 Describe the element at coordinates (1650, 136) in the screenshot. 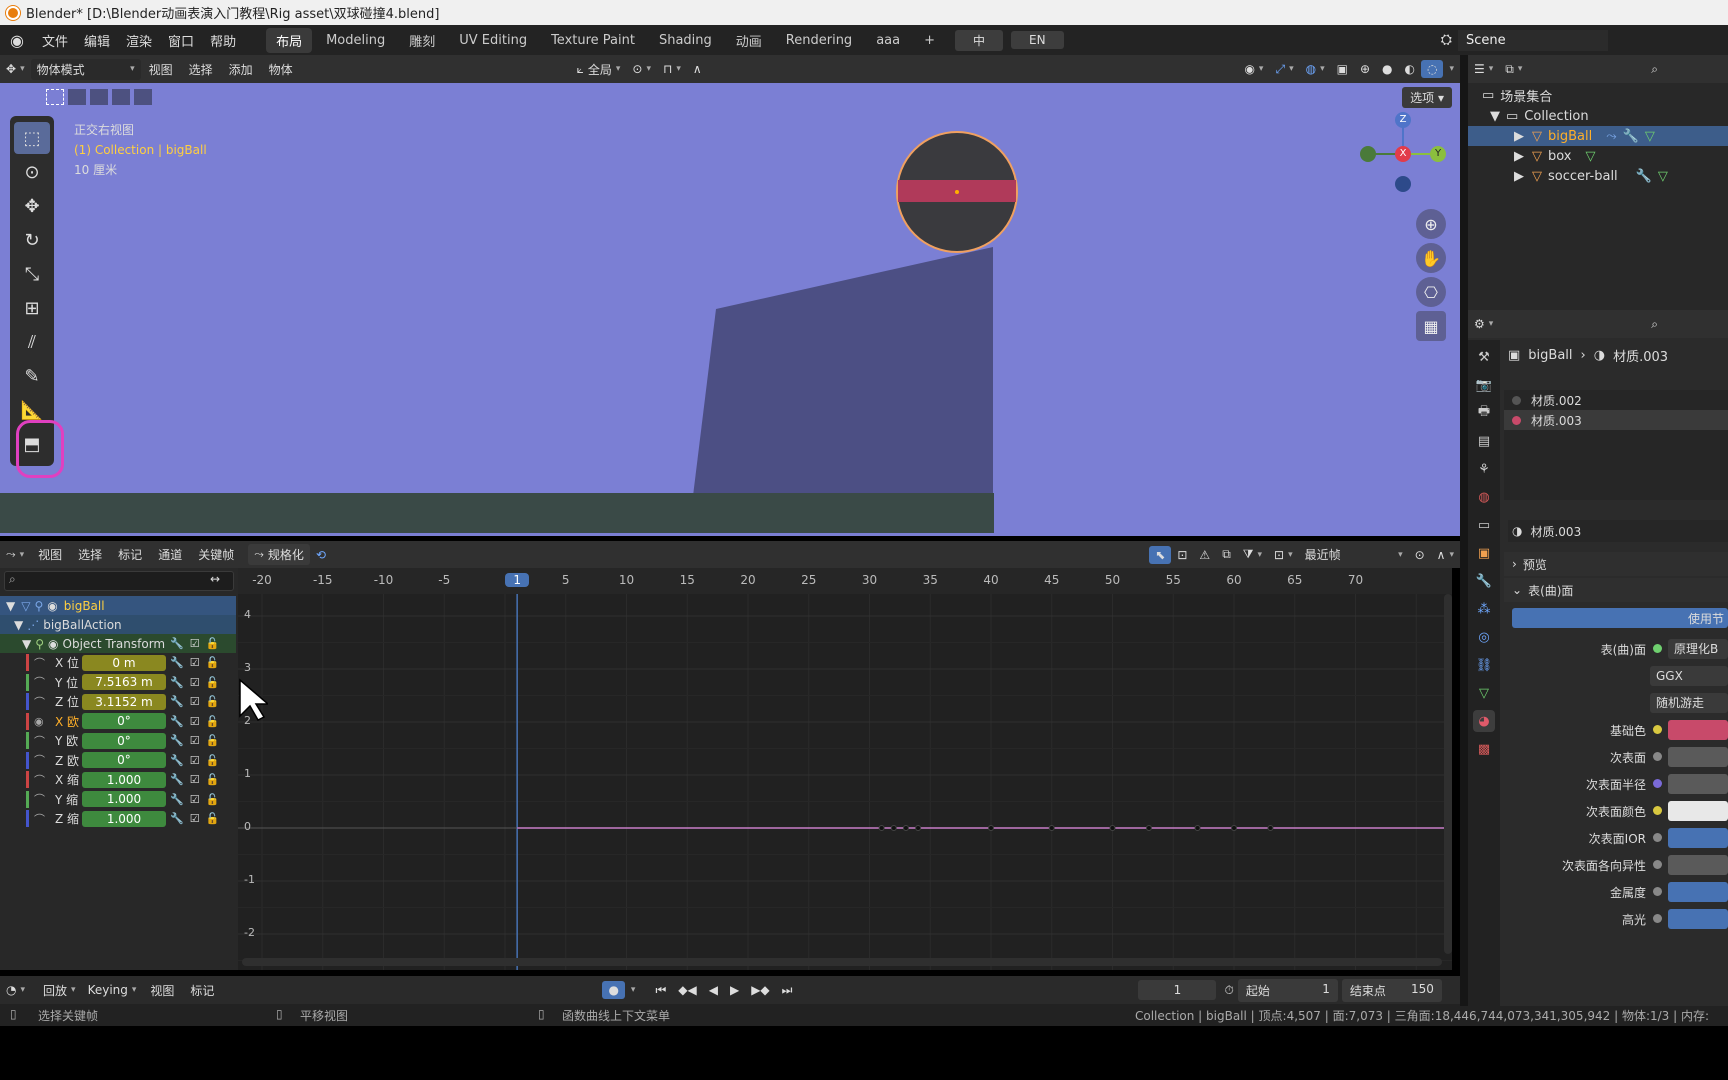

I see `mesh-data-icon: ▽` at that location.